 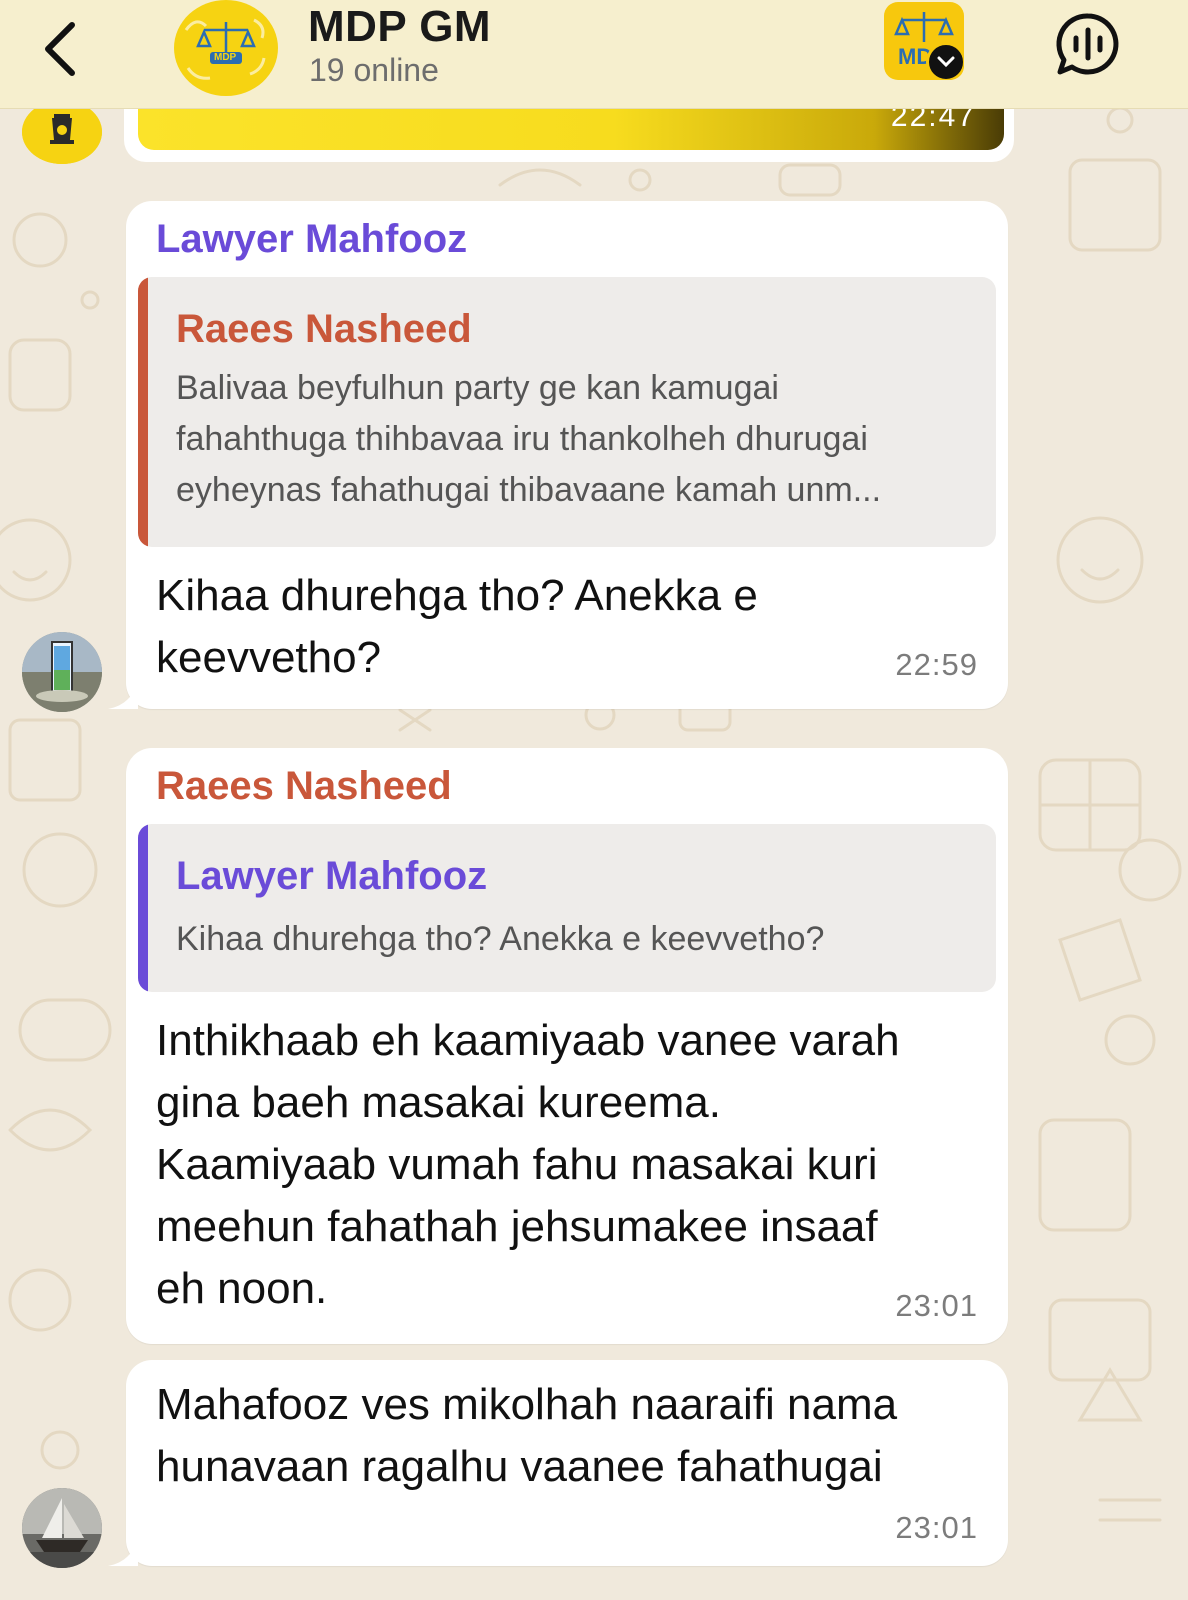 I want to click on online-status: 19 online, so click(x=374, y=70).